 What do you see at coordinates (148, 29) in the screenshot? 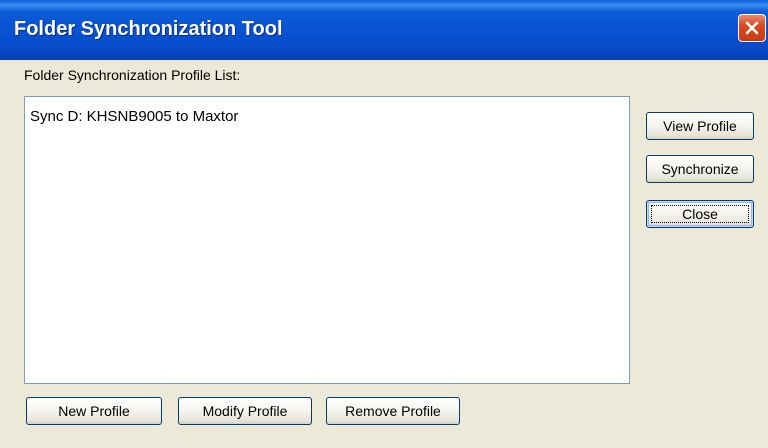
I see `window-title: Folder Synchronization Tool` at bounding box center [148, 29].